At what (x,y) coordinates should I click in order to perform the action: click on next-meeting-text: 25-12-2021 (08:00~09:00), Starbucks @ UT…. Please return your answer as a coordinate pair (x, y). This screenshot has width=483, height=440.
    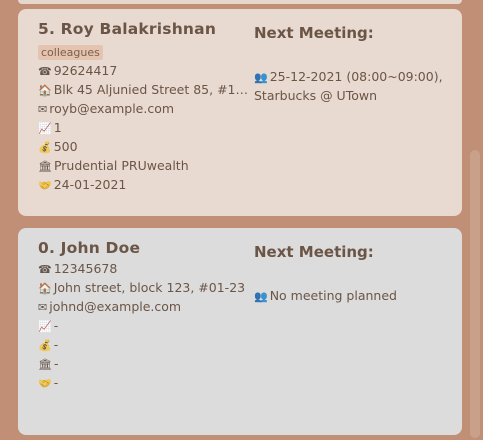
    Looking at the image, I should click on (348, 86).